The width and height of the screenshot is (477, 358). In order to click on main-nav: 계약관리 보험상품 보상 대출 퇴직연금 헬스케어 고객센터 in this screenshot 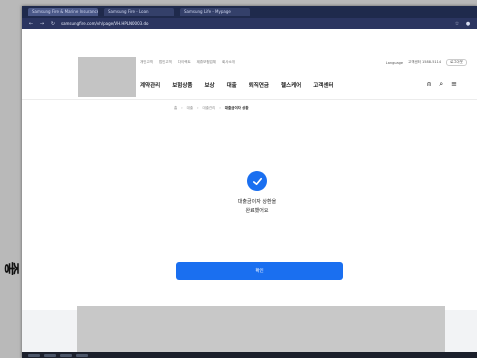, I will do `click(237, 85)`.